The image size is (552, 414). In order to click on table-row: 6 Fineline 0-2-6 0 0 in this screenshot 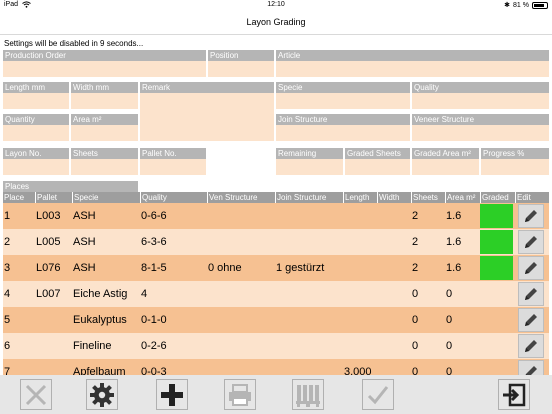, I will do `click(276, 346)`.